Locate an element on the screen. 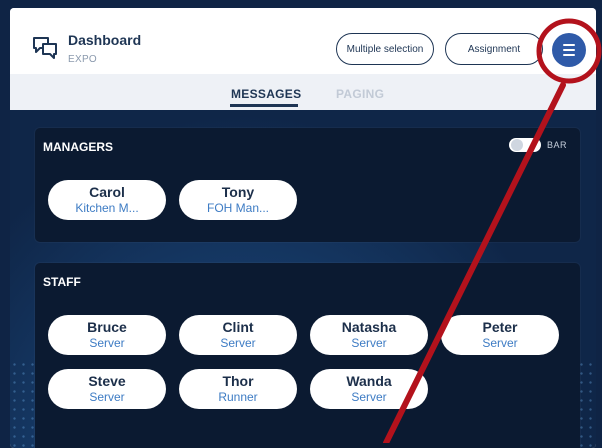 This screenshot has height=448, width=602. assignment-button: Assignment is located at coordinates (494, 49).